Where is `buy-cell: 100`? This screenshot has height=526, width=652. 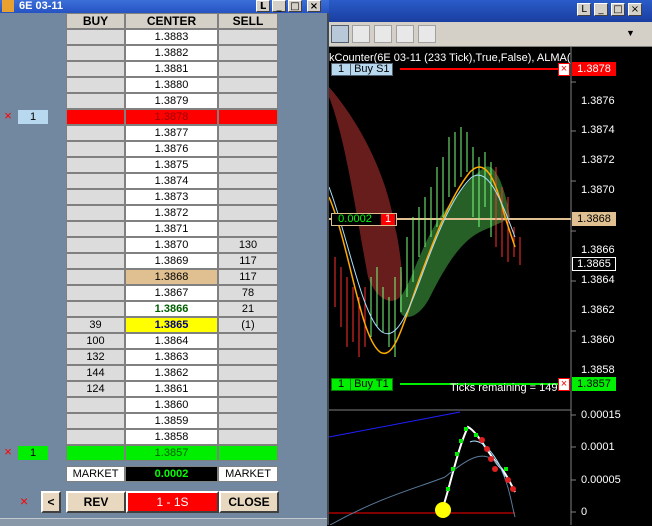 buy-cell: 100 is located at coordinates (95, 341).